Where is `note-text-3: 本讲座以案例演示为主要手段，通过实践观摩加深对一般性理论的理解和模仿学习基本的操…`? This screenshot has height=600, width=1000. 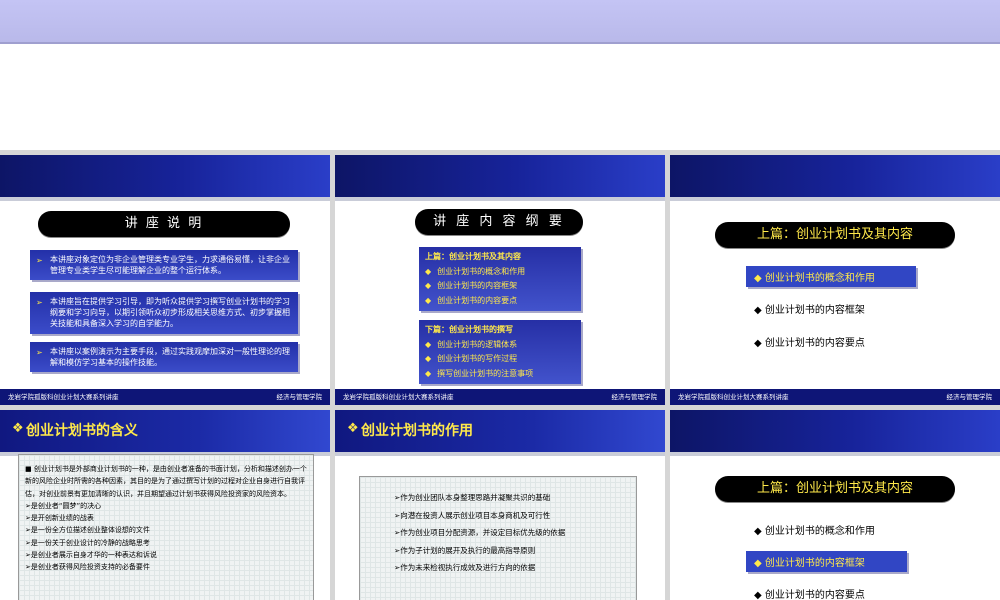 note-text-3: 本讲座以案例演示为主要手段，通过实践观摩加深对一般性理论的理解和模仿学习基本的操… is located at coordinates (170, 357).